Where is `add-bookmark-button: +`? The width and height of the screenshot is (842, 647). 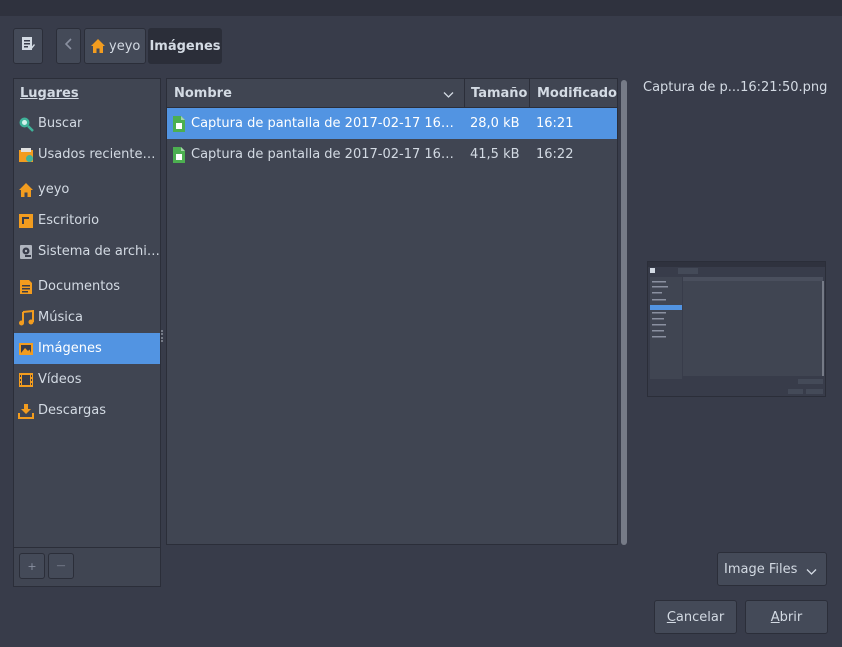
add-bookmark-button: + is located at coordinates (32, 566).